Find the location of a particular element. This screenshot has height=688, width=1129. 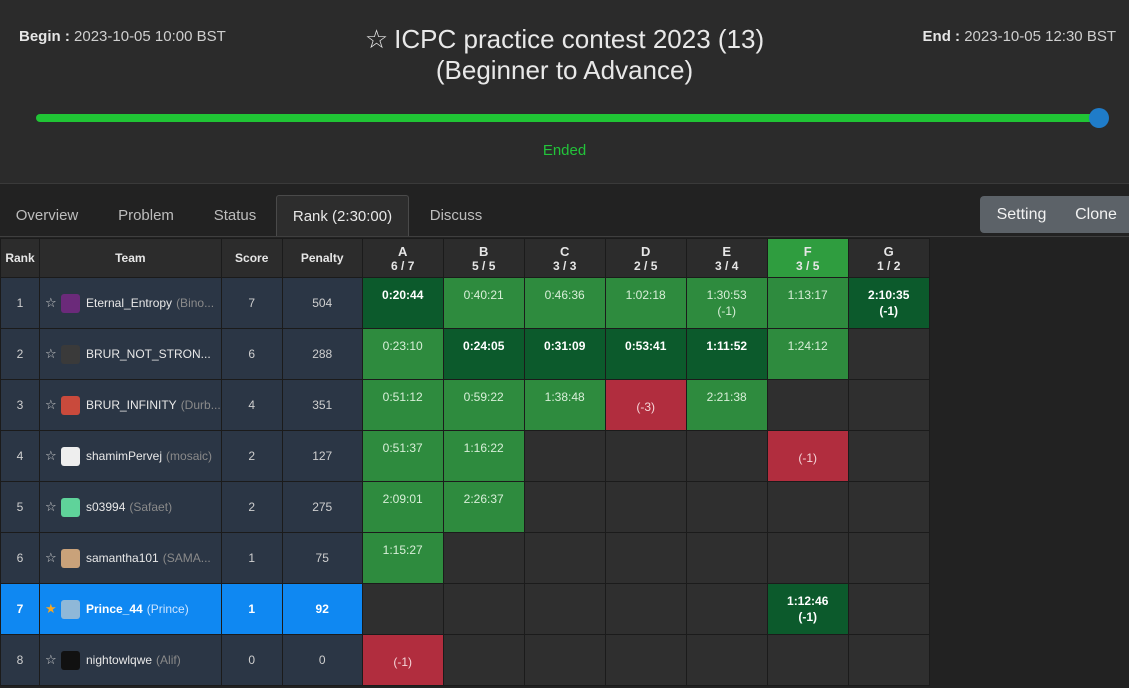

header-score: Score is located at coordinates (251, 258).